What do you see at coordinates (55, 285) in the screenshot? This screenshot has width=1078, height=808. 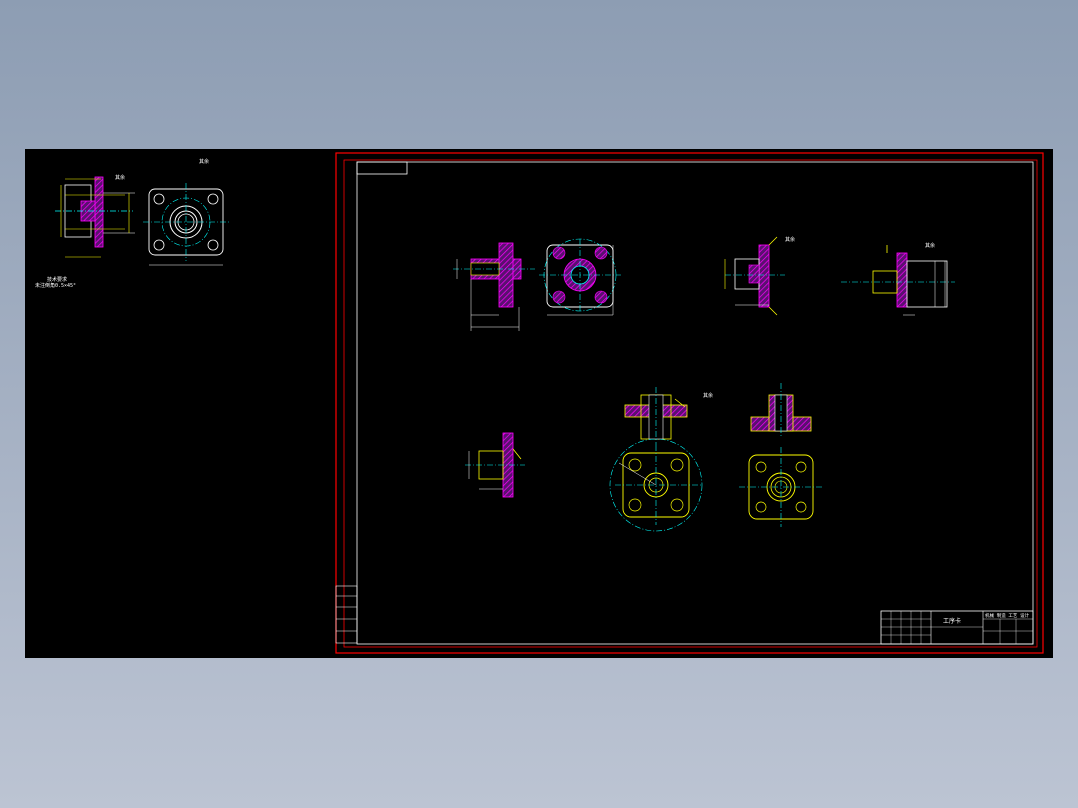 I see `svg-text: 未注倒角0.5×45°` at bounding box center [55, 285].